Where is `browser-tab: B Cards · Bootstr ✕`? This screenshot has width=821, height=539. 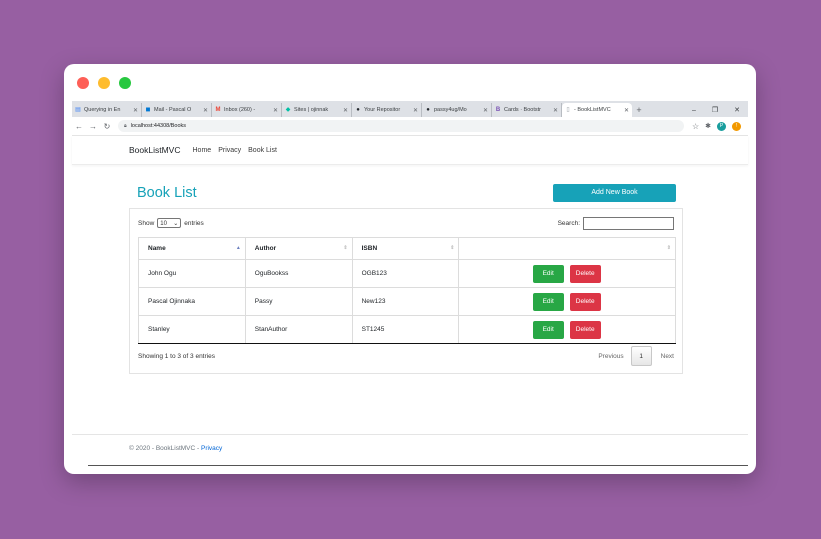 browser-tab: B Cards · Bootstr ✕ is located at coordinates (527, 110).